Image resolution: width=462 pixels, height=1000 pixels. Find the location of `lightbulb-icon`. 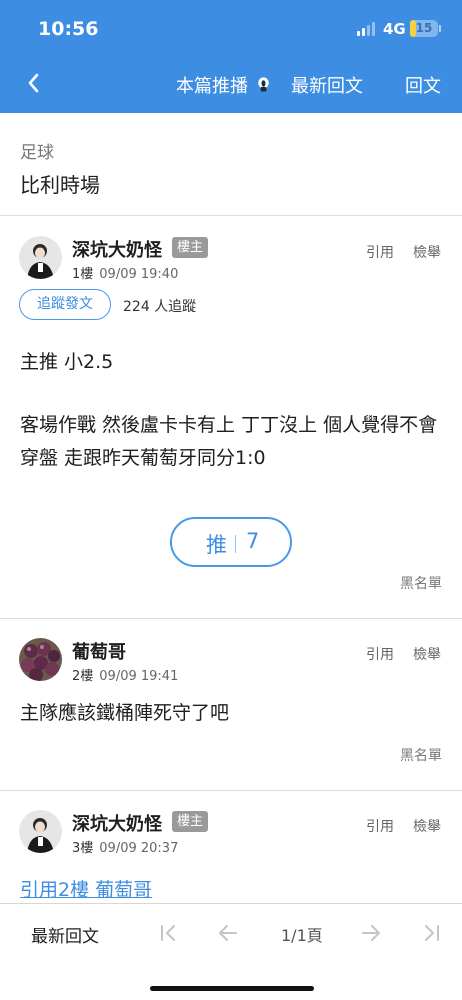

lightbulb-icon is located at coordinates (263, 85).